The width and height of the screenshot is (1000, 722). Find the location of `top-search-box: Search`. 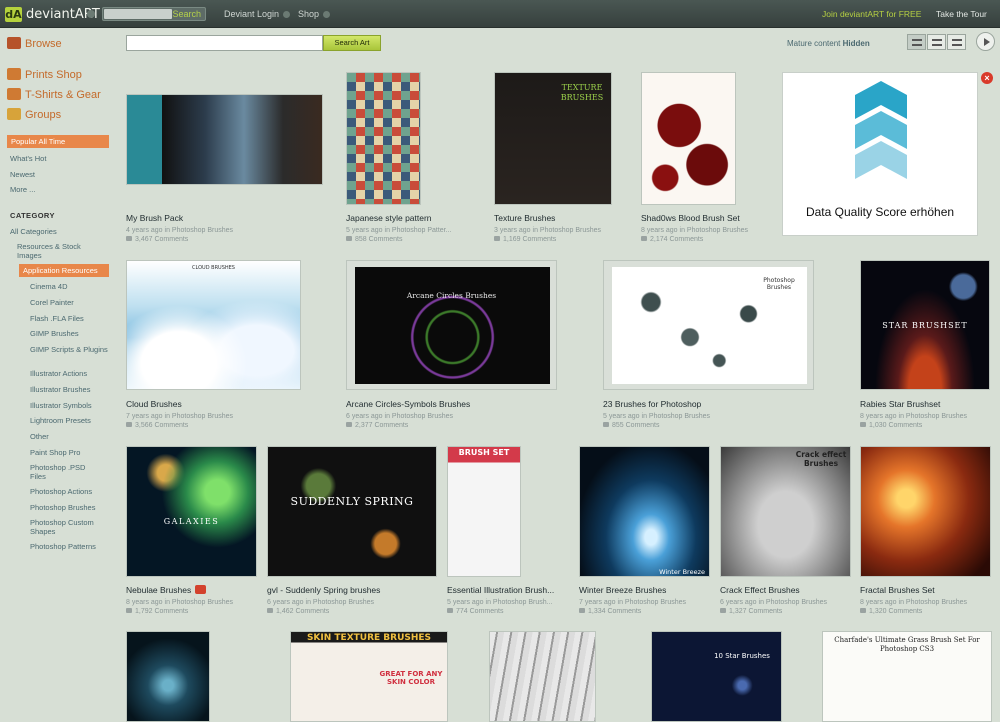

top-search-box: Search is located at coordinates (154, 14).